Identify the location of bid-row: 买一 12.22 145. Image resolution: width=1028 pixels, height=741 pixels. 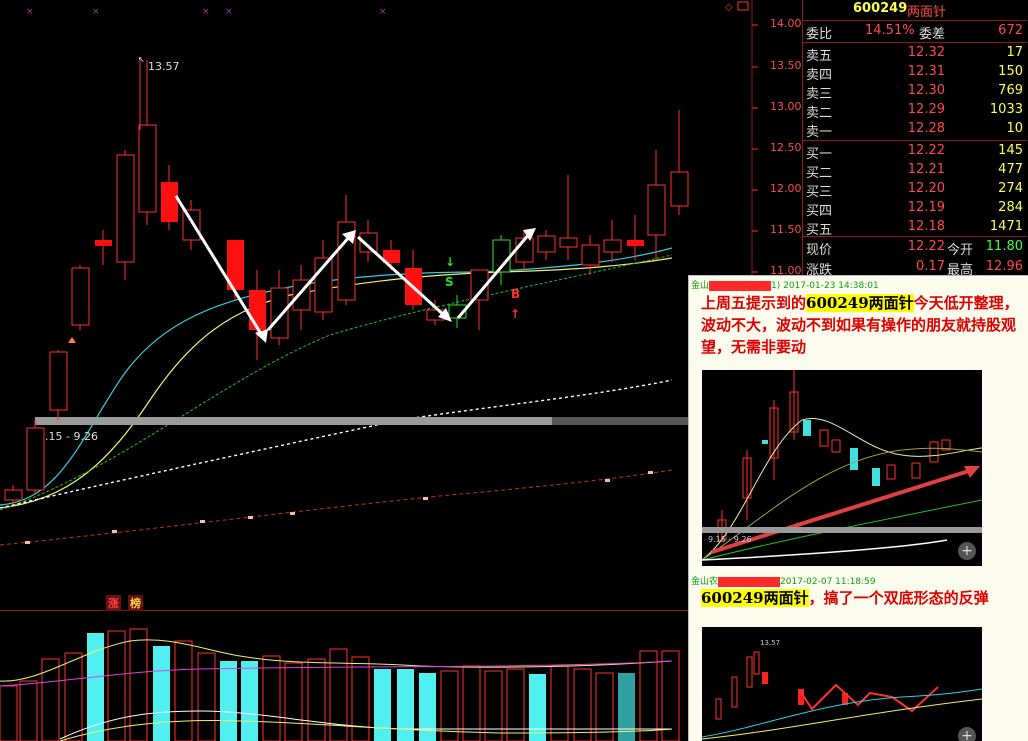
(914, 152).